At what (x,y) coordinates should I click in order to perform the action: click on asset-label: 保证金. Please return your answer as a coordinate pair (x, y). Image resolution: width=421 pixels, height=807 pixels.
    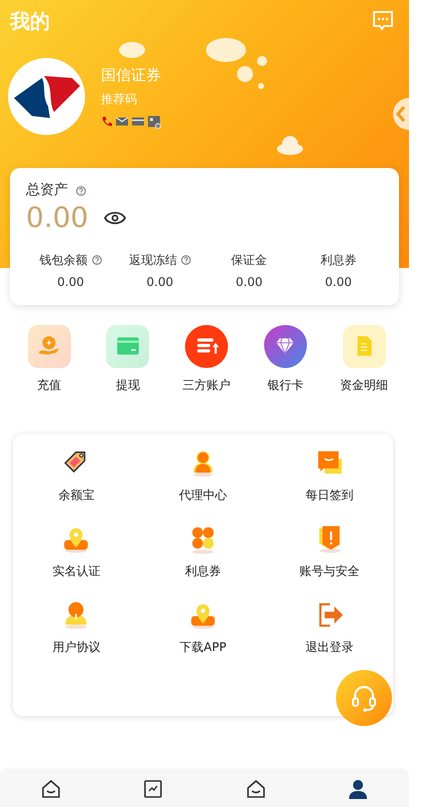
    Looking at the image, I should click on (249, 260).